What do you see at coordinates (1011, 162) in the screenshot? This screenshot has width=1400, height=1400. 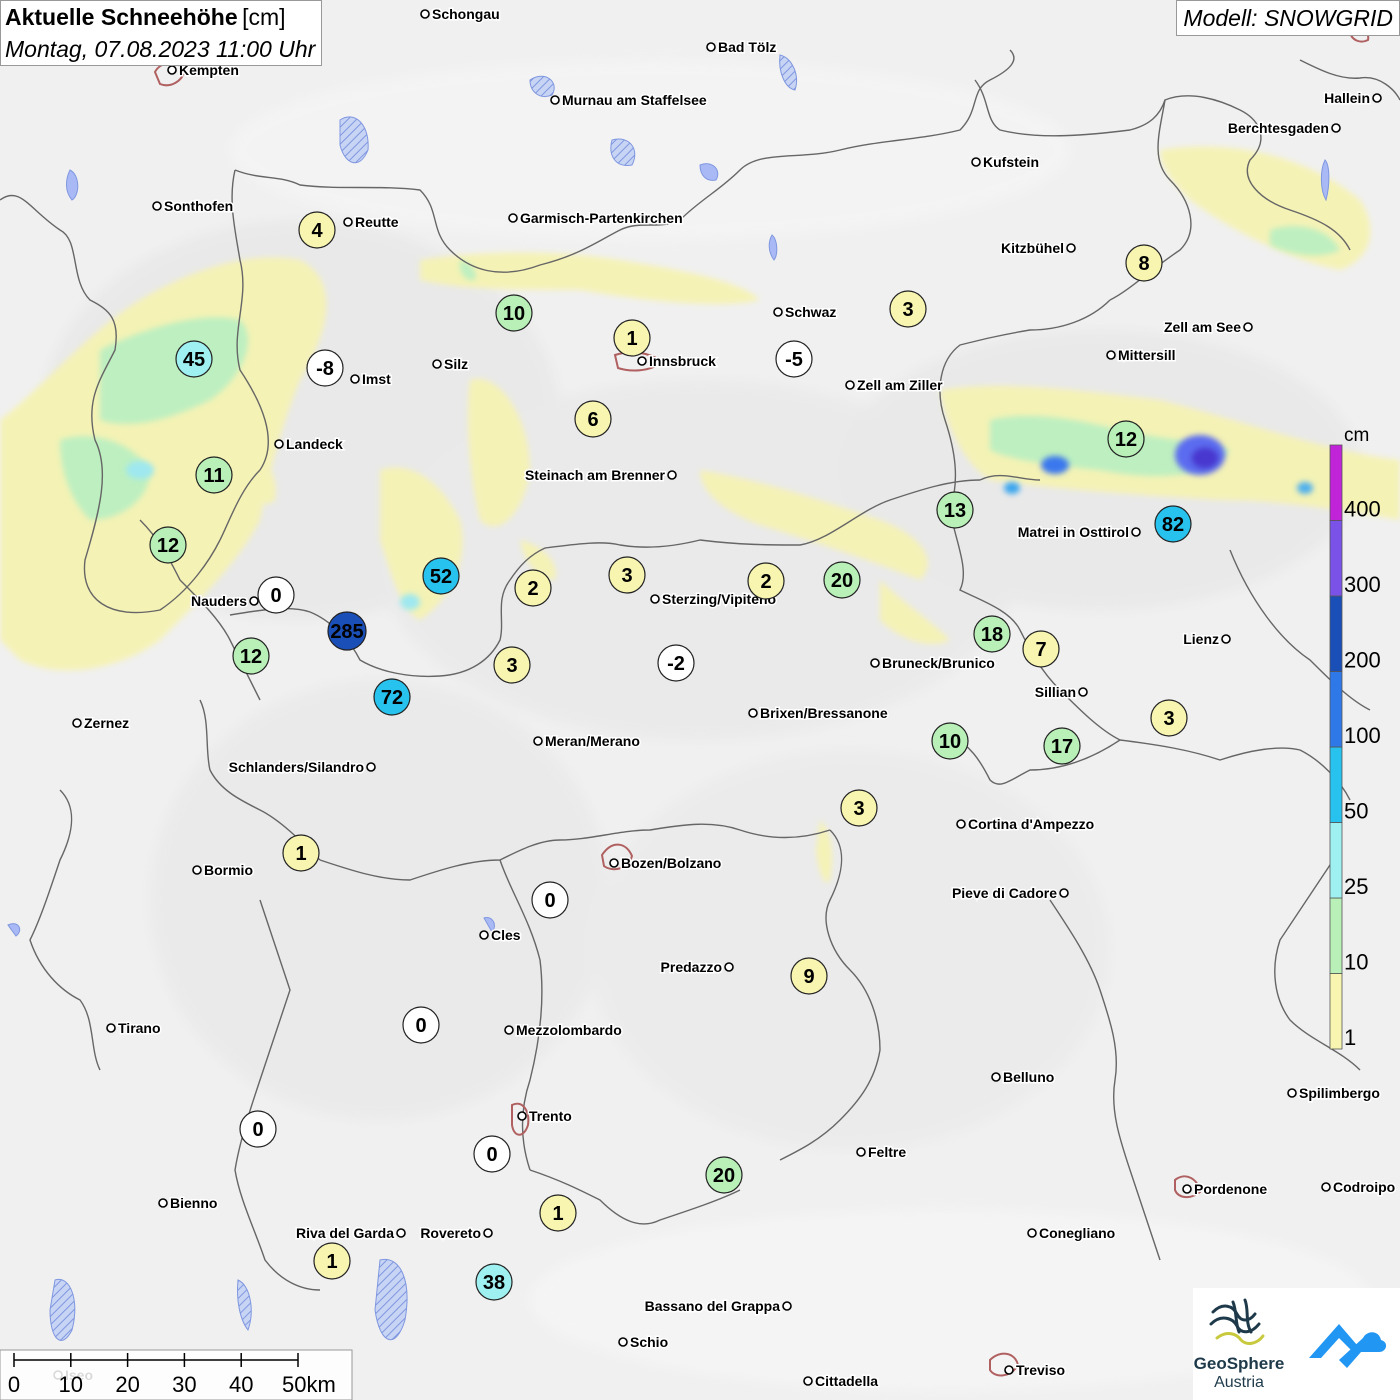 I see `city-label: Kufstein` at bounding box center [1011, 162].